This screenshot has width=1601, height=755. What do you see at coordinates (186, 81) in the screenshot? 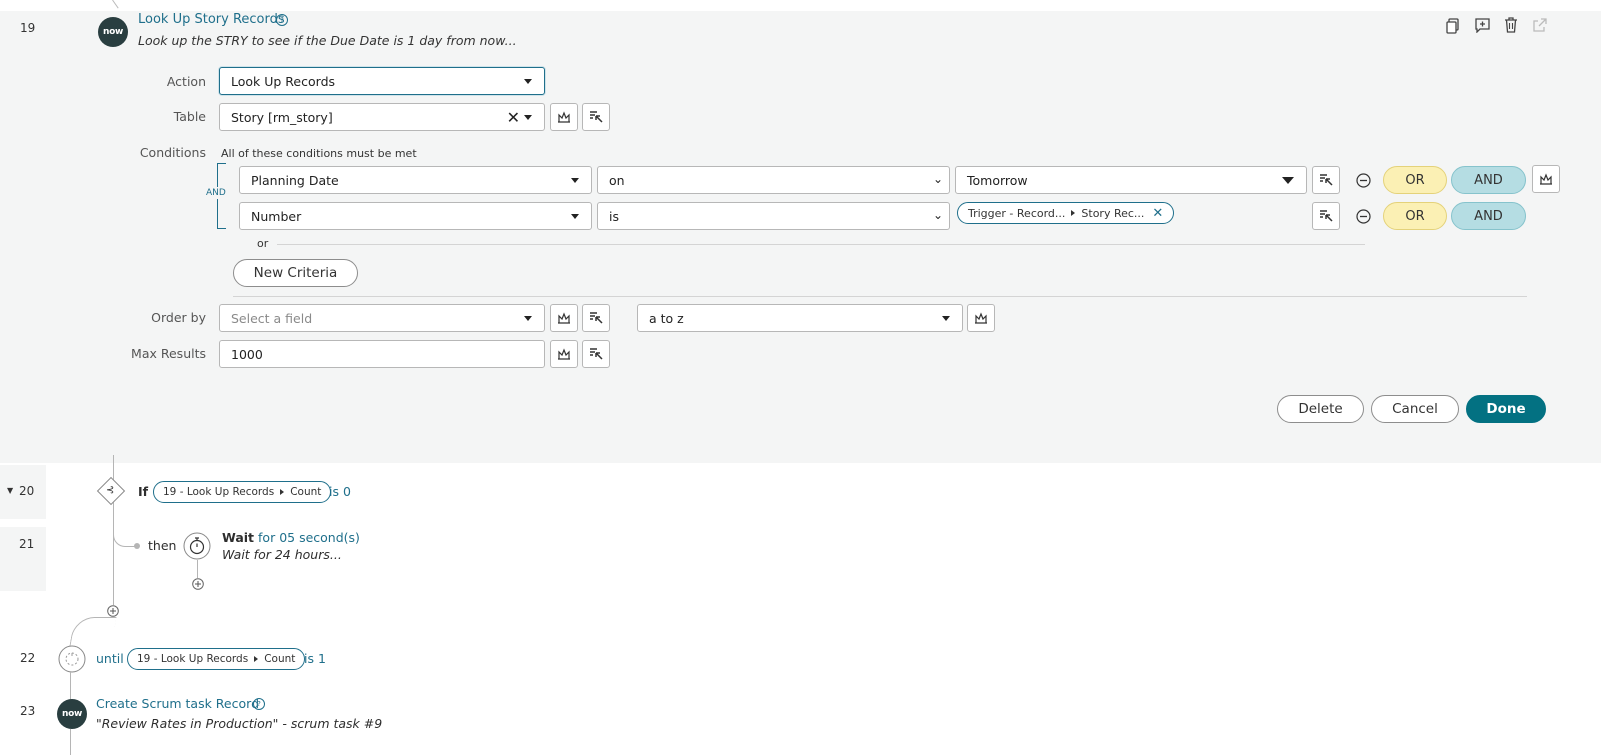
I see `action-label: Action` at bounding box center [186, 81].